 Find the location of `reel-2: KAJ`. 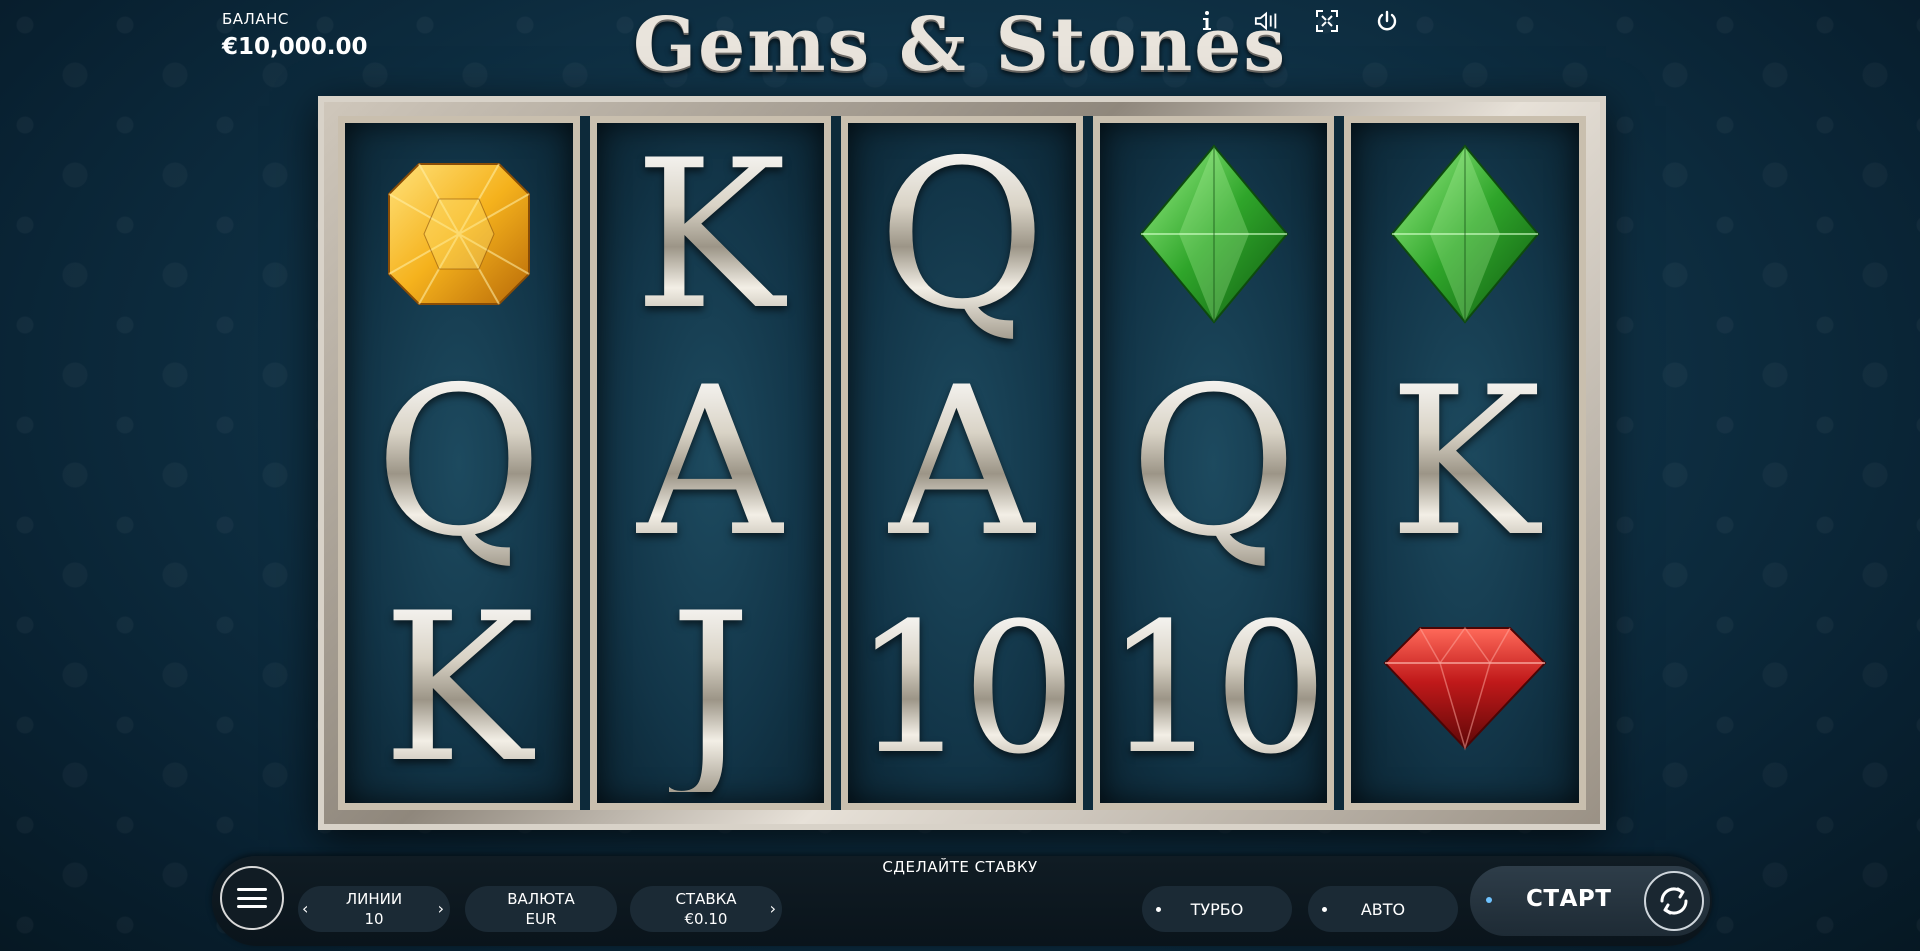

reel-2: KAJ is located at coordinates (710, 463).